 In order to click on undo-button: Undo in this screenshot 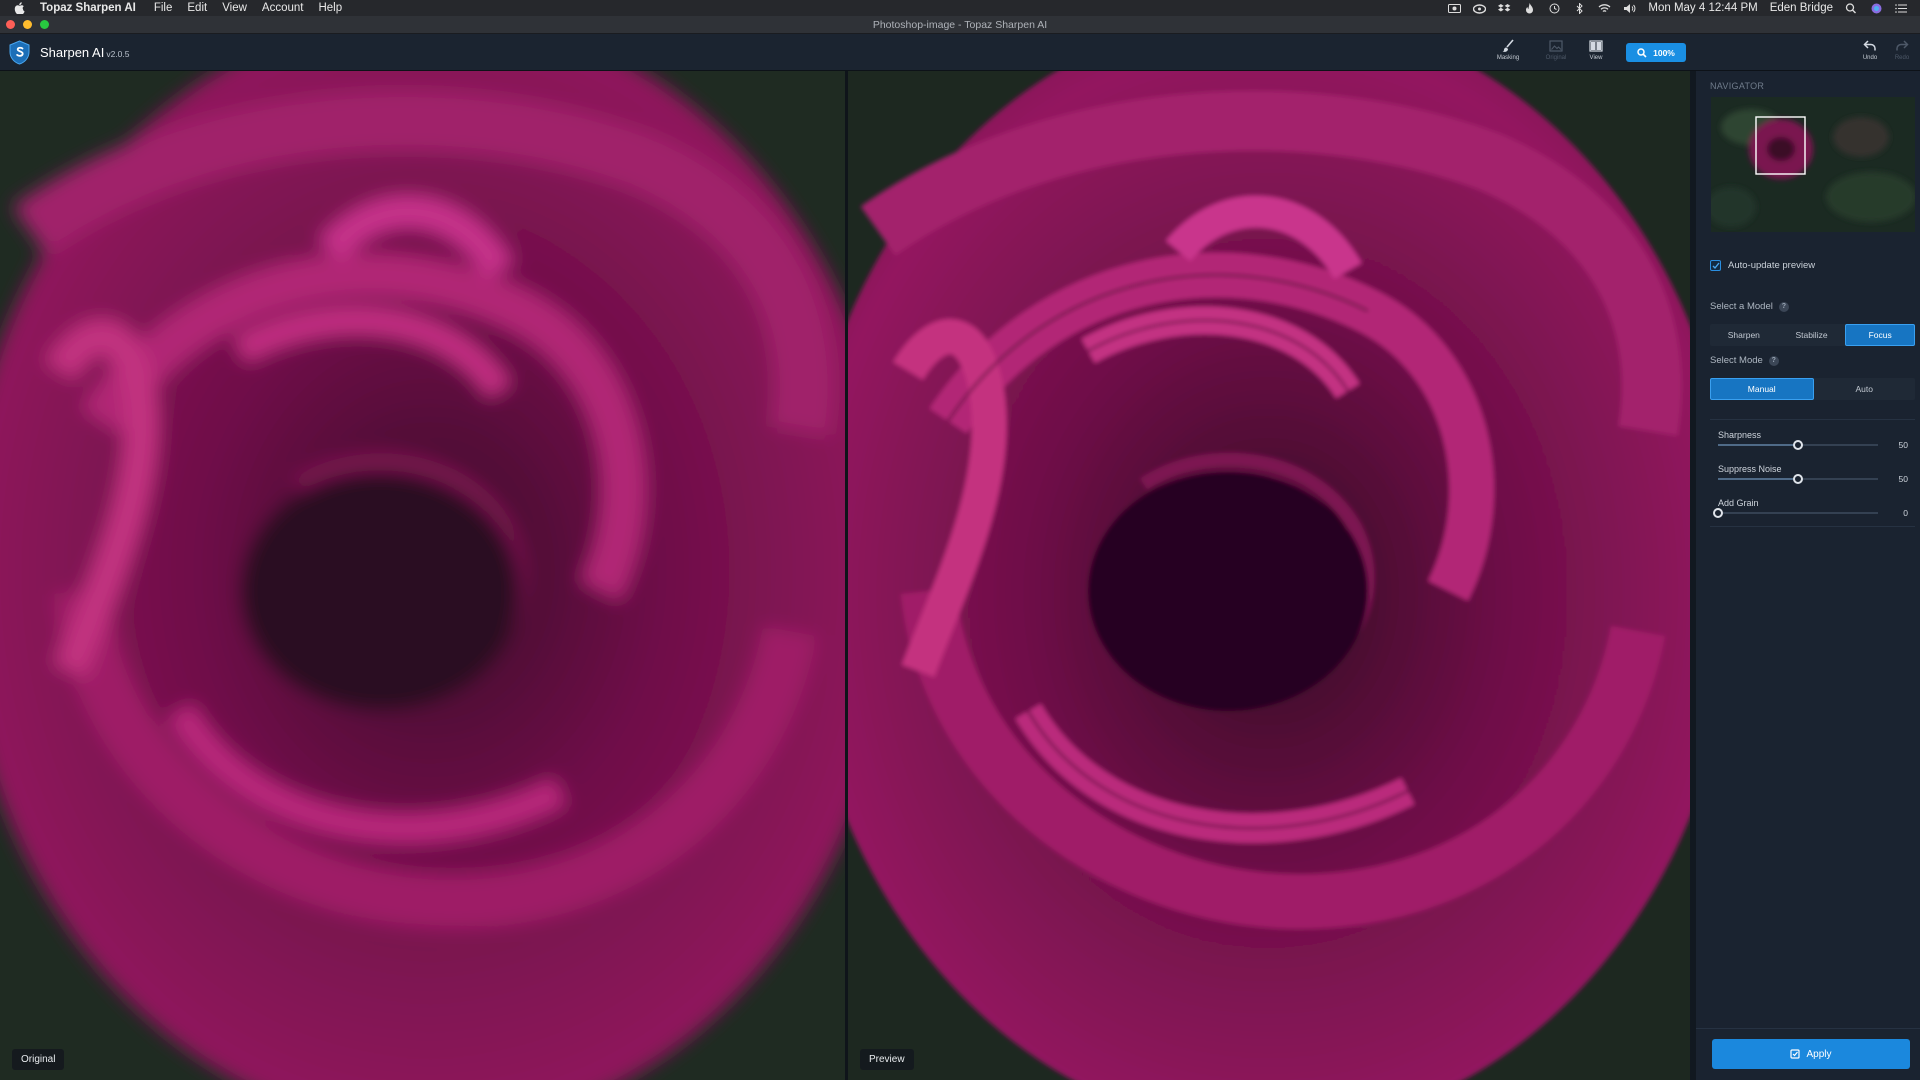, I will do `click(1870, 53)`.